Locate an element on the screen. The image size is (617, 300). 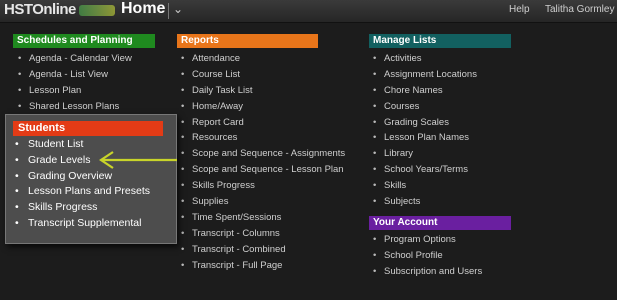
menu-item: • School Profile is located at coordinates (427, 256).